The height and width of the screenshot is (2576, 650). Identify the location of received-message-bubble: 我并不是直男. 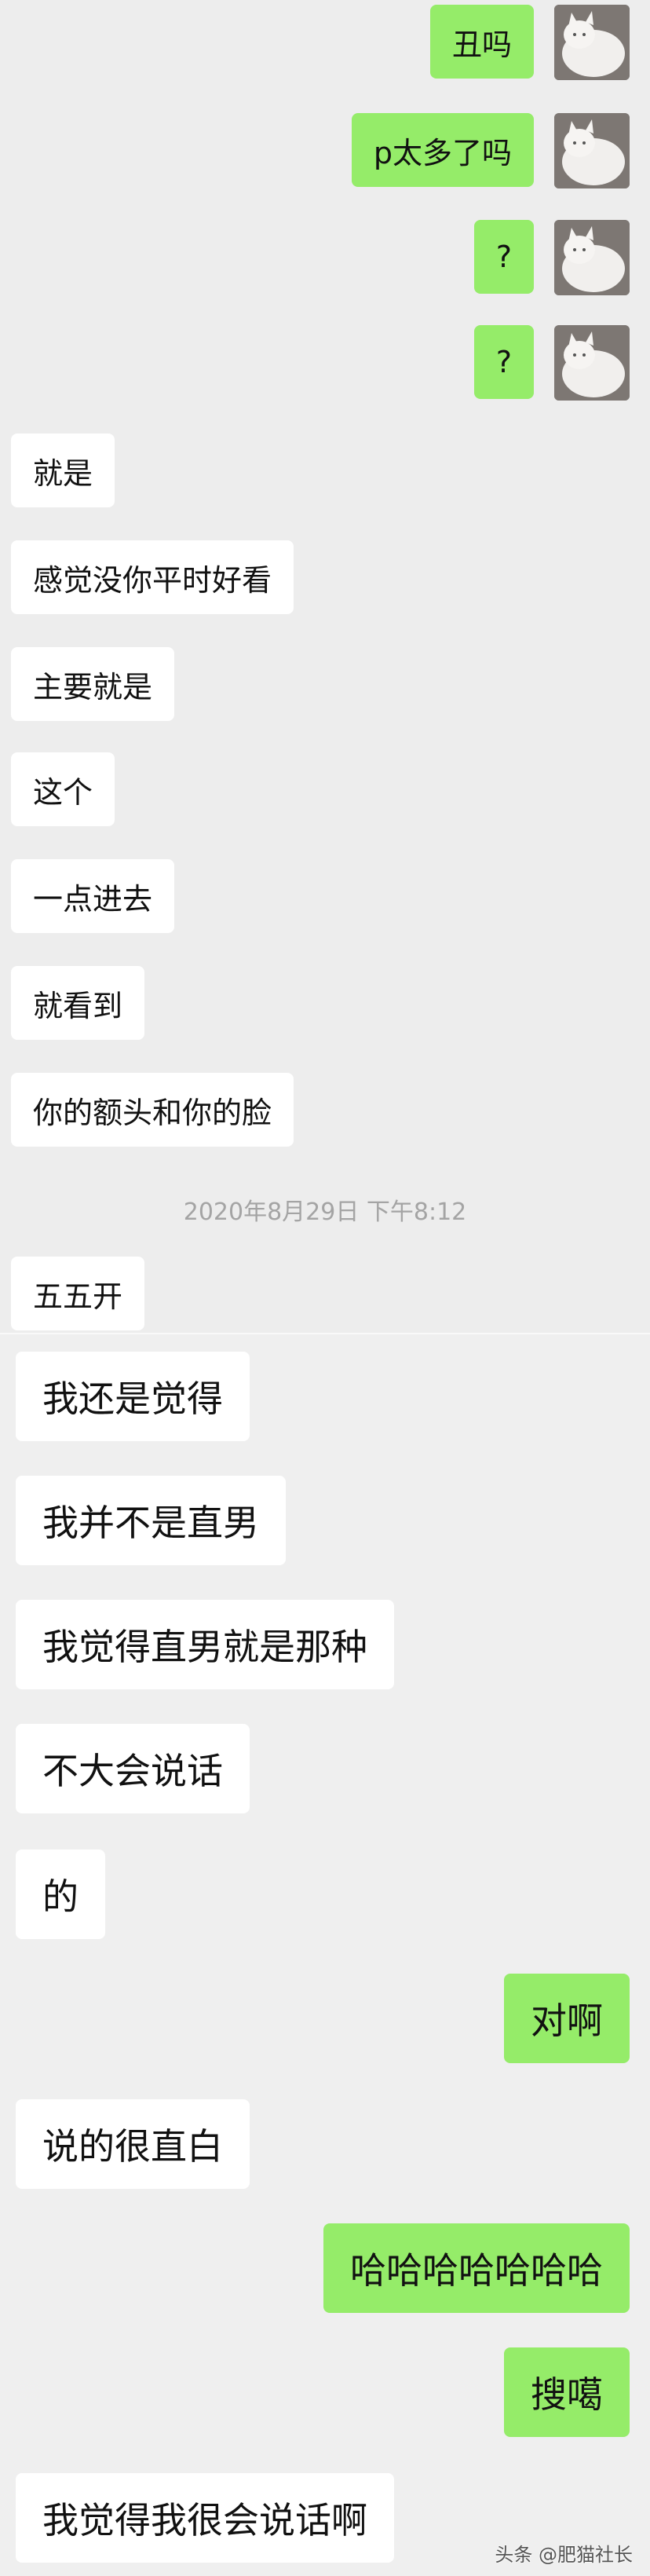
(151, 1521).